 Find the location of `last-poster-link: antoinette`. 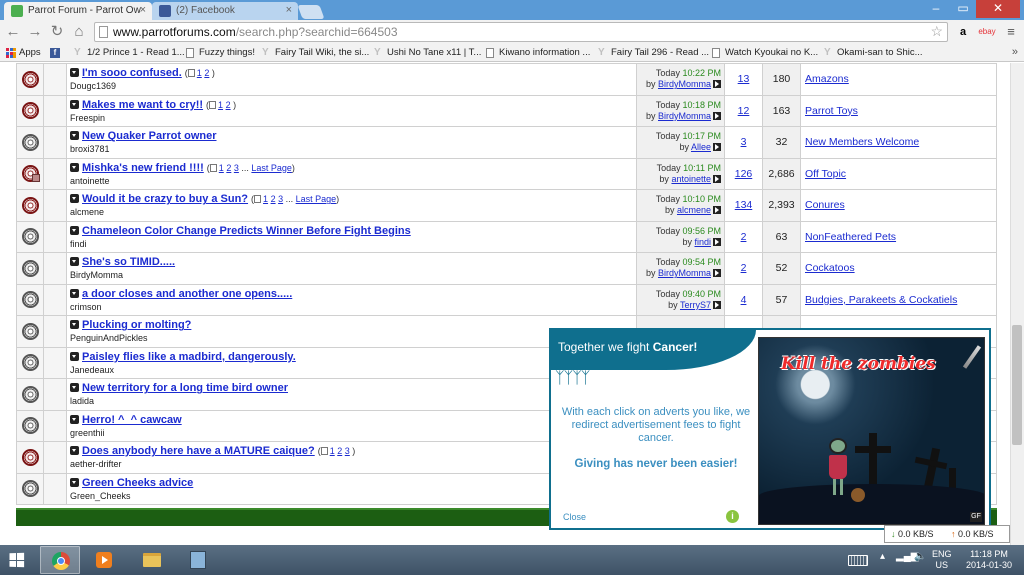

last-poster-link: antoinette is located at coordinates (691, 179).